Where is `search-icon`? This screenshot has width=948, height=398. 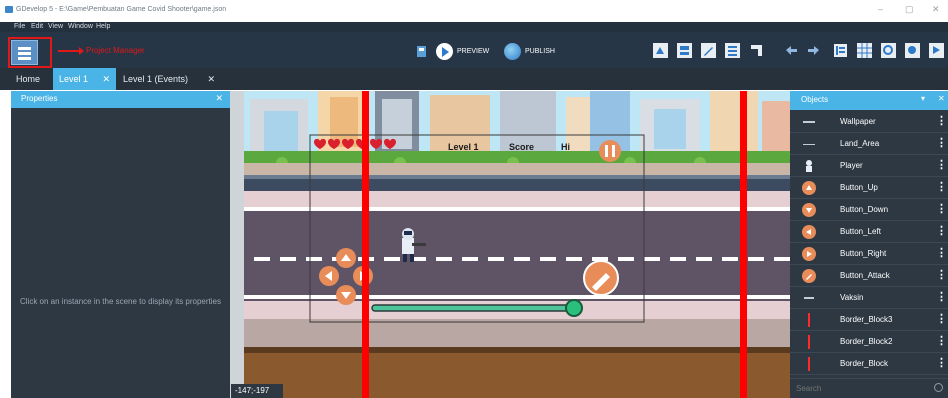 search-icon is located at coordinates (938, 387).